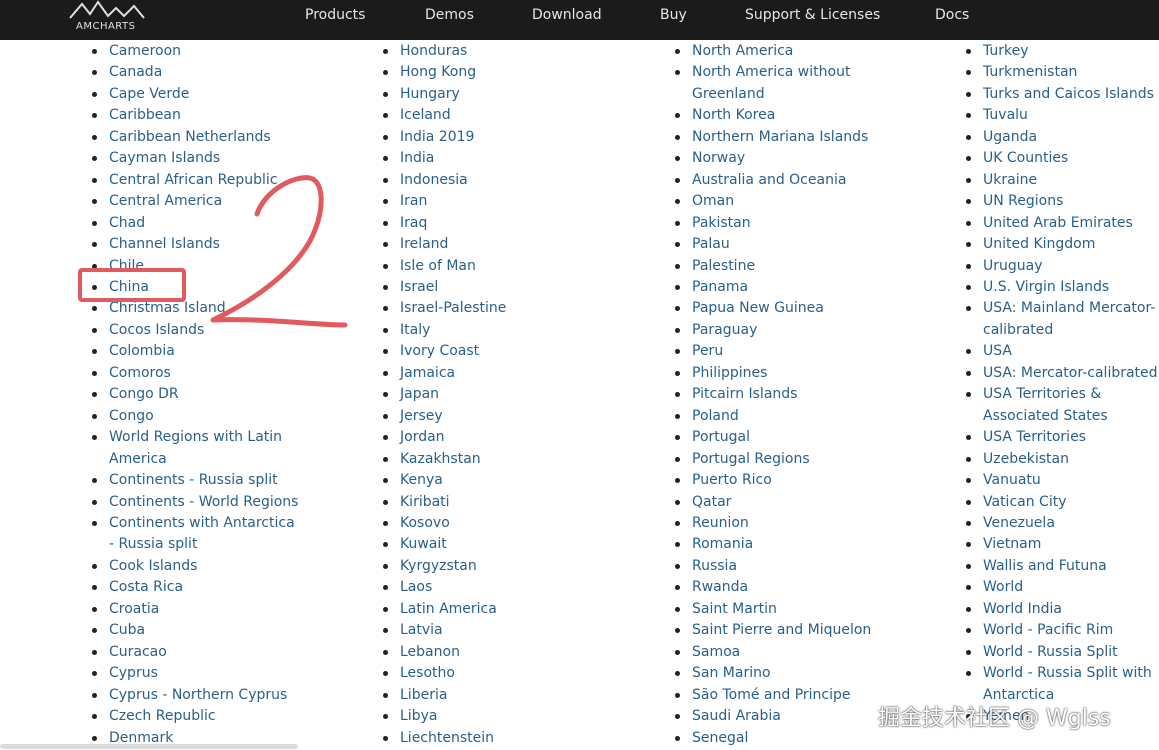 Image resolution: width=1159 pixels, height=750 pixels. I want to click on map-link: World India, so click(1022, 609).